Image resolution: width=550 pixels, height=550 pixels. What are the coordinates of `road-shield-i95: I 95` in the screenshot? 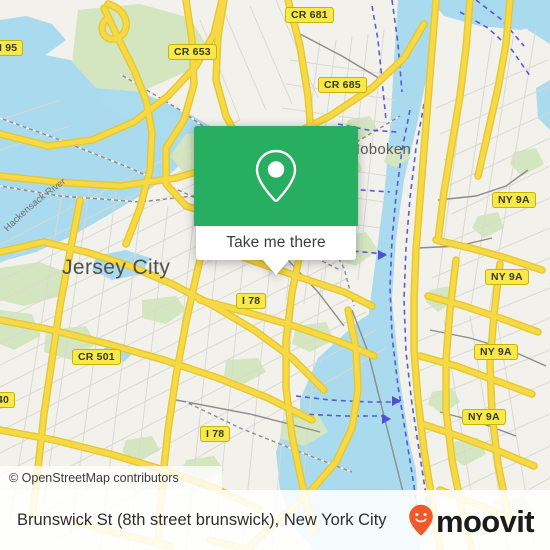 It's located at (12, 48).